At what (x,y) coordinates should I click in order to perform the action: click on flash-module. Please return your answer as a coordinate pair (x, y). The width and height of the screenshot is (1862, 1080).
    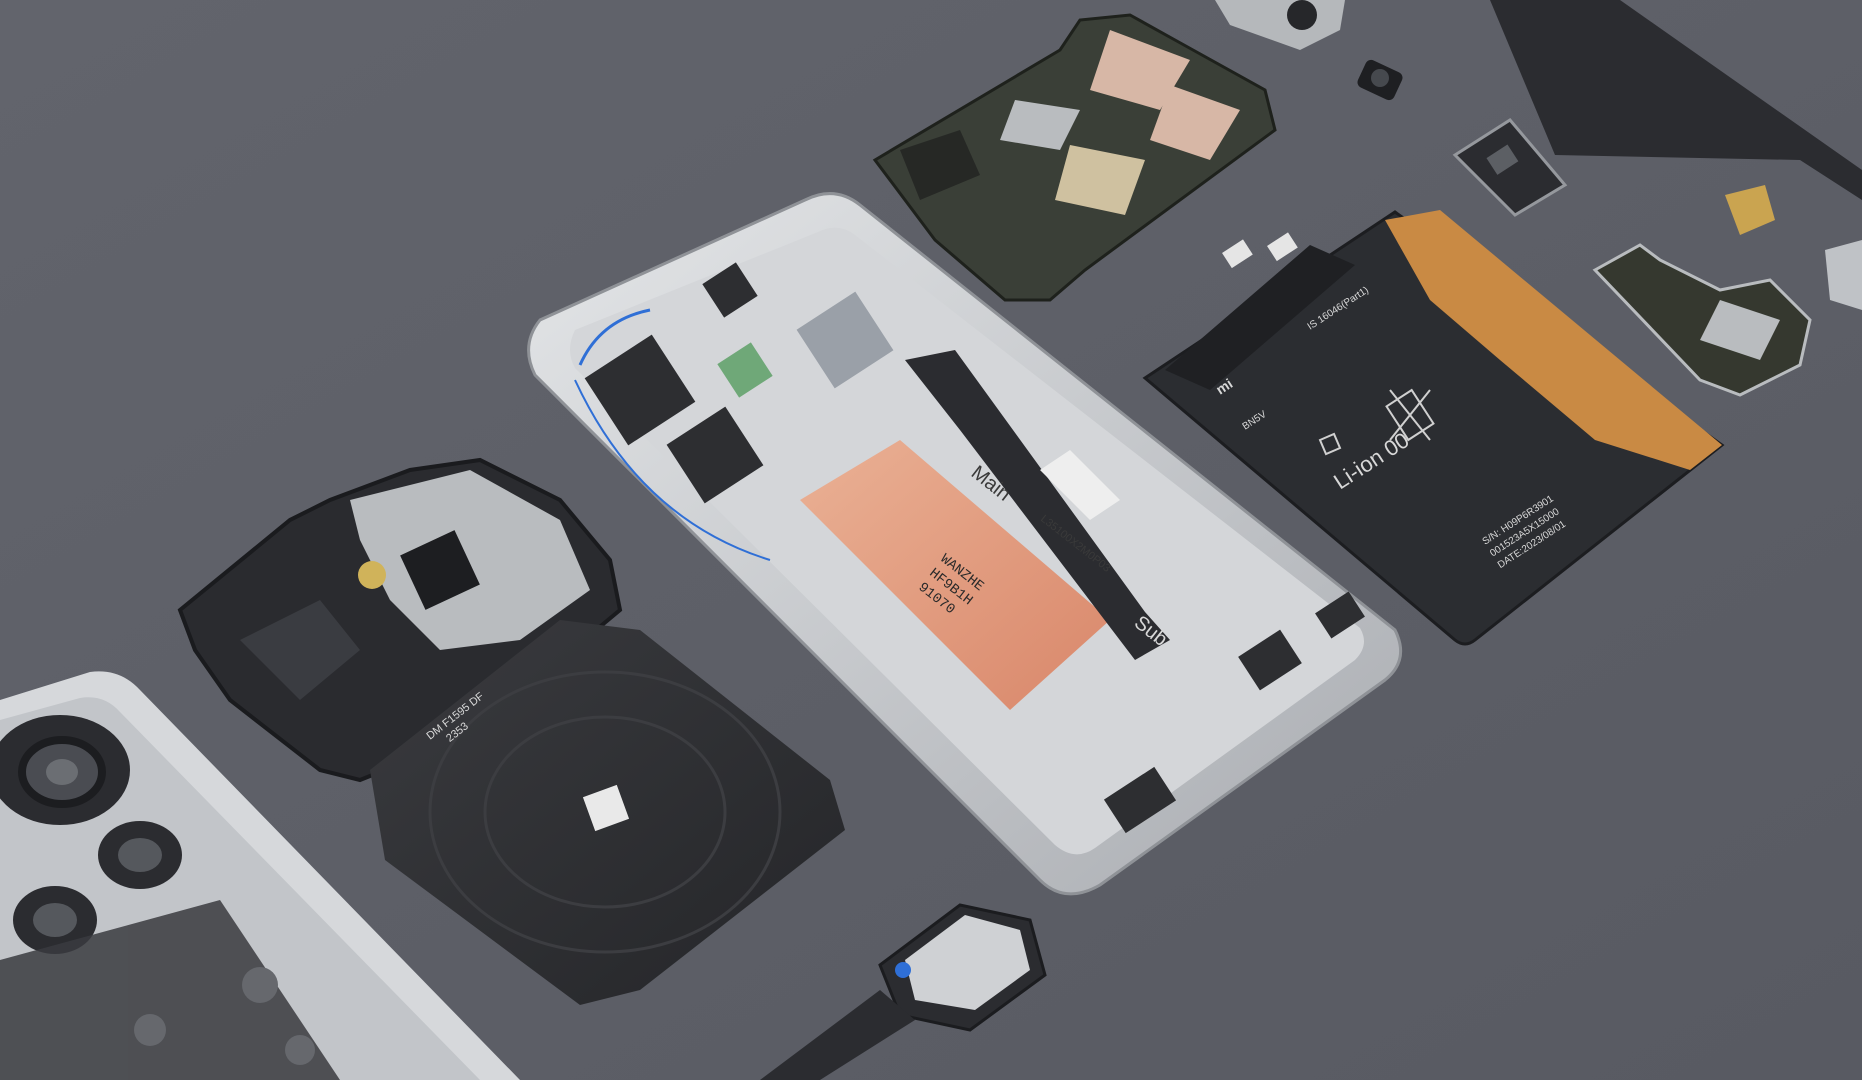
    Looking at the image, I should click on (372, 575).